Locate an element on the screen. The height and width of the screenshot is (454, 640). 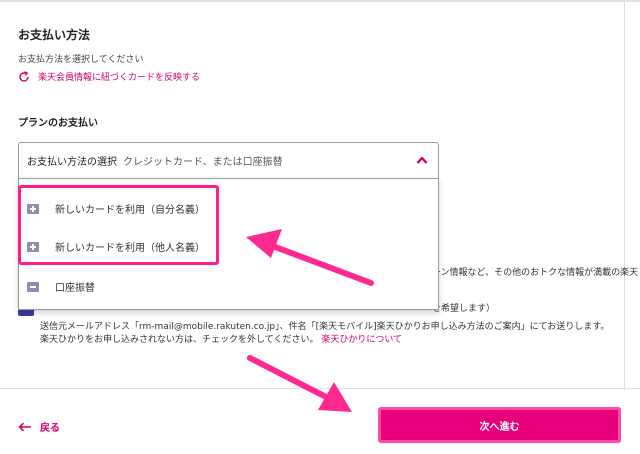
right-border-line is located at coordinates (624, 195).